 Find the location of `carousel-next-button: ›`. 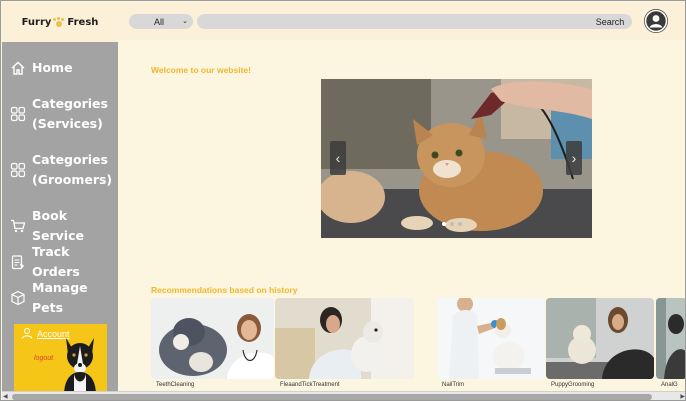

carousel-next-button: › is located at coordinates (574, 158).